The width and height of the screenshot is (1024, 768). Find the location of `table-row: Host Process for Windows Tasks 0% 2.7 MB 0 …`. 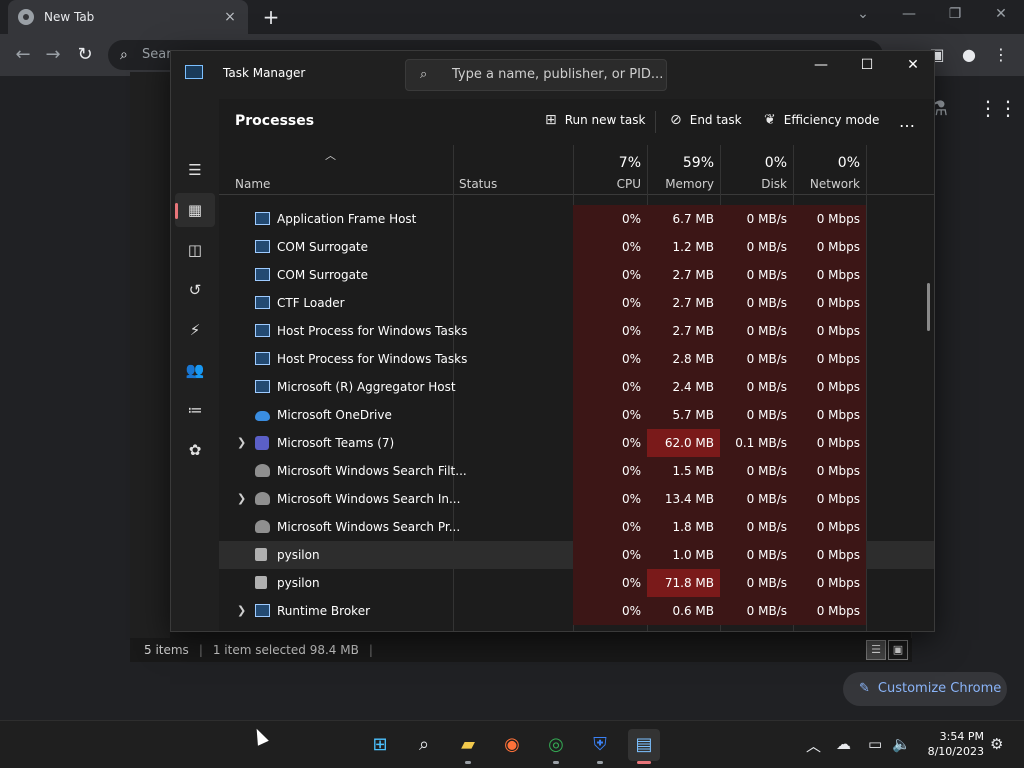

table-row: Host Process for Windows Tasks 0% 2.7 MB 0 … is located at coordinates (576, 331).